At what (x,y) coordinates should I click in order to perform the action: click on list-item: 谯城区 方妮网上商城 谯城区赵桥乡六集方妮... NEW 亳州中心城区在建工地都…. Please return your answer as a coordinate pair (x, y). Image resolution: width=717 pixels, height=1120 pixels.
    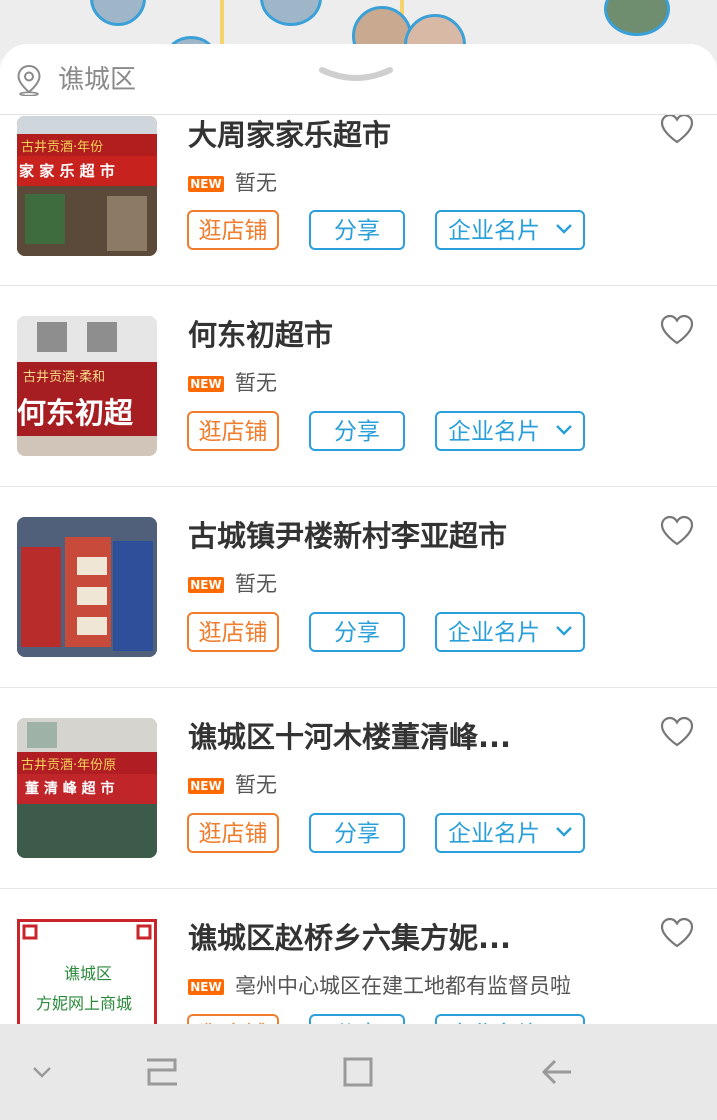
    Looking at the image, I should click on (358, 956).